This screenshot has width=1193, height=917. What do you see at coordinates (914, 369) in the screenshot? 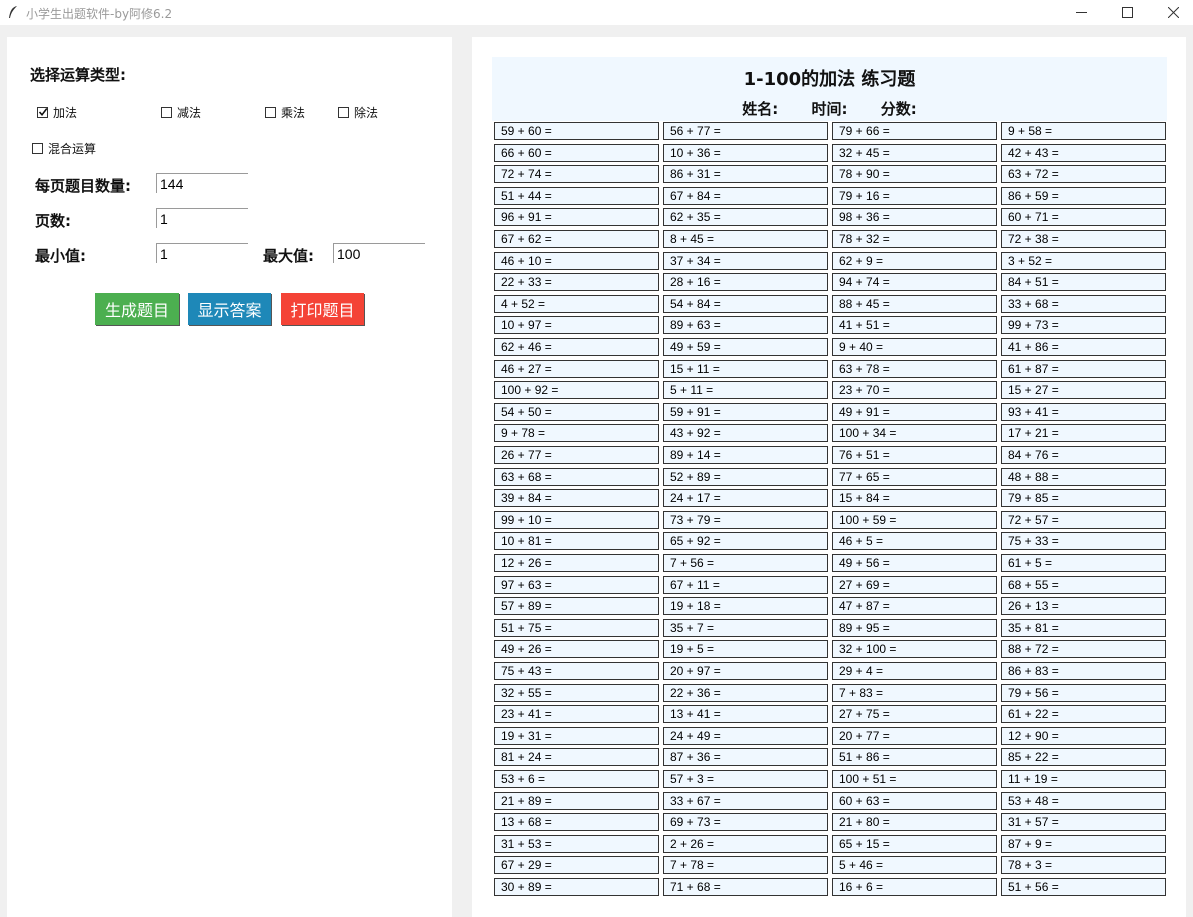
I see `problem-cell: 63 + 78 =` at bounding box center [914, 369].